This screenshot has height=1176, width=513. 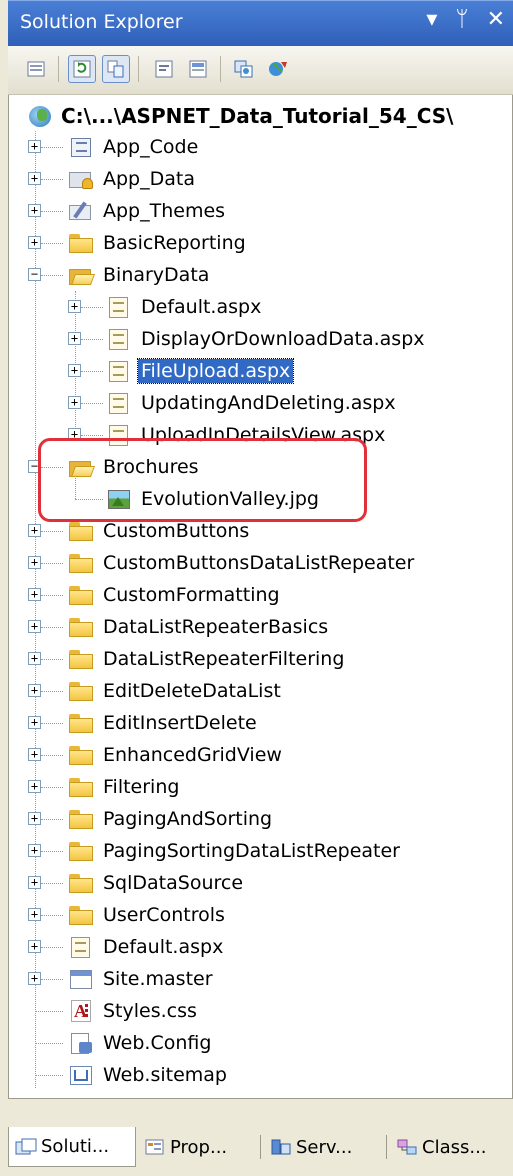 I want to click on tree-item-enhancedgridview: + EnhancedGridView, so click(x=156, y=755).